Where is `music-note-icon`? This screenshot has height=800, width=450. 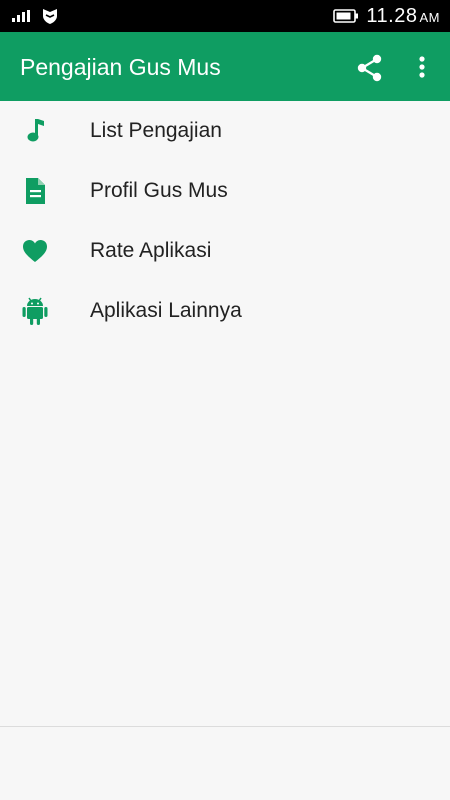 music-note-icon is located at coordinates (35, 131).